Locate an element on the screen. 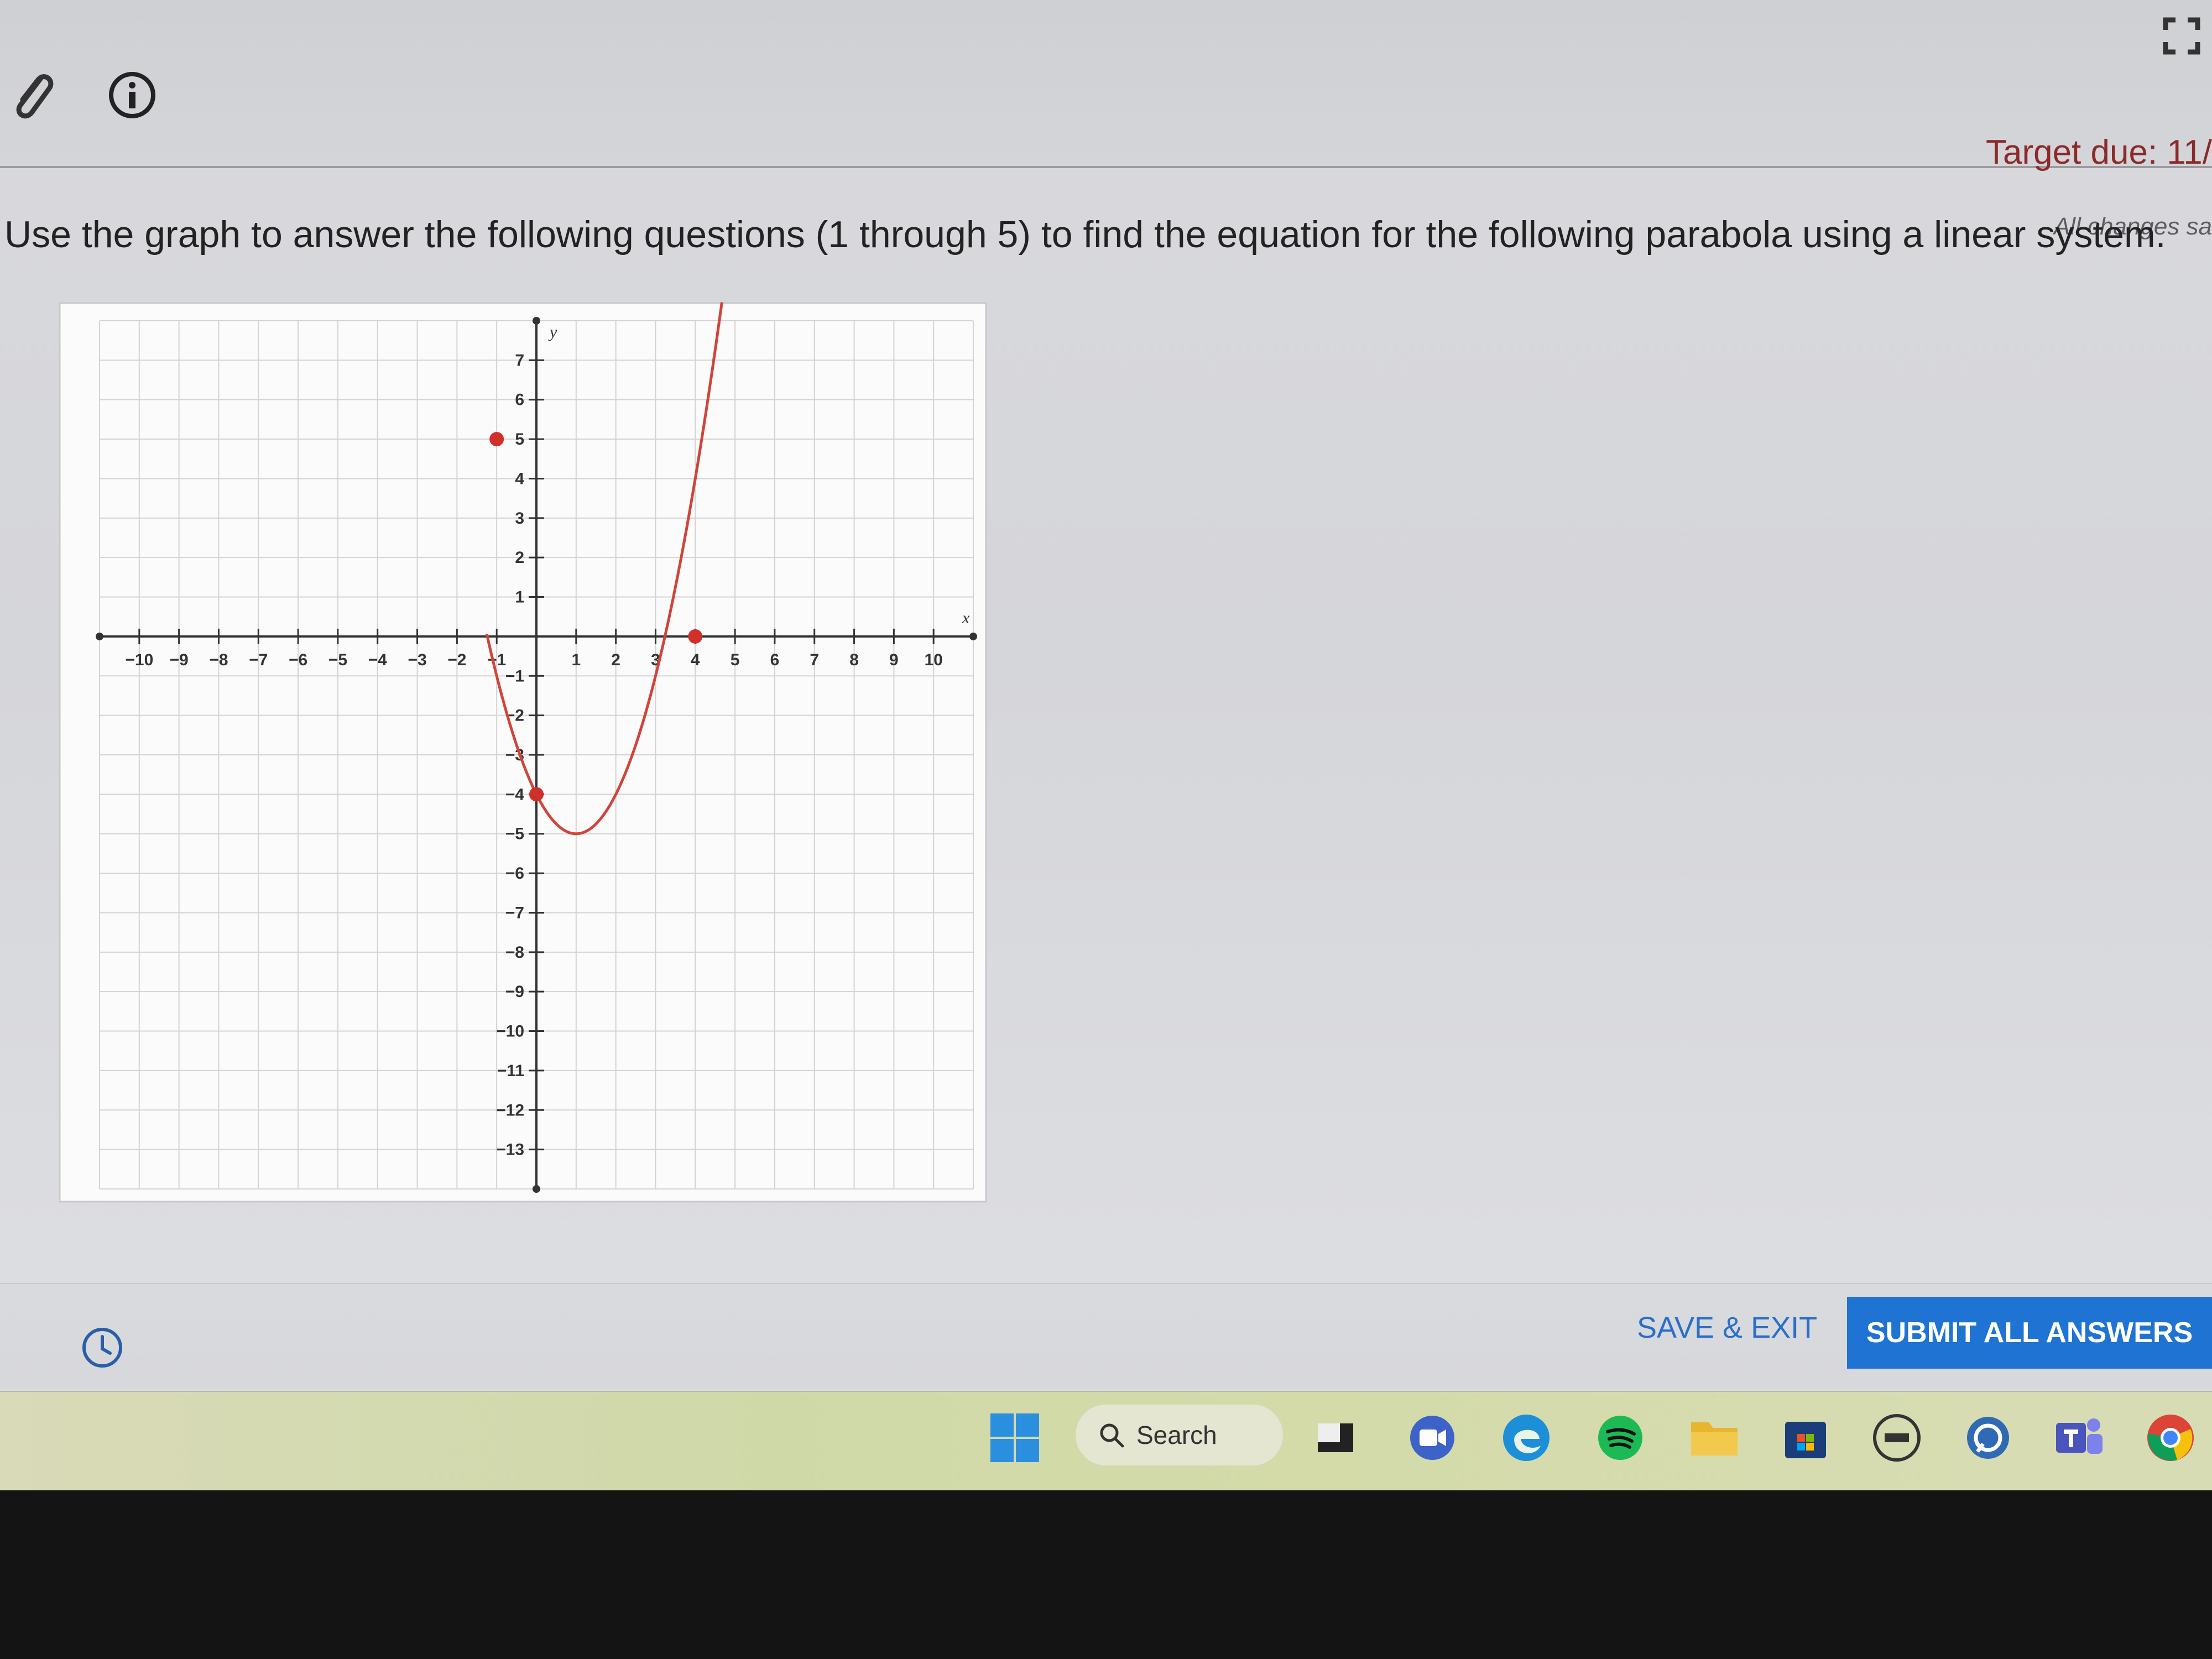  x-tick-label: 6 is located at coordinates (775, 660).